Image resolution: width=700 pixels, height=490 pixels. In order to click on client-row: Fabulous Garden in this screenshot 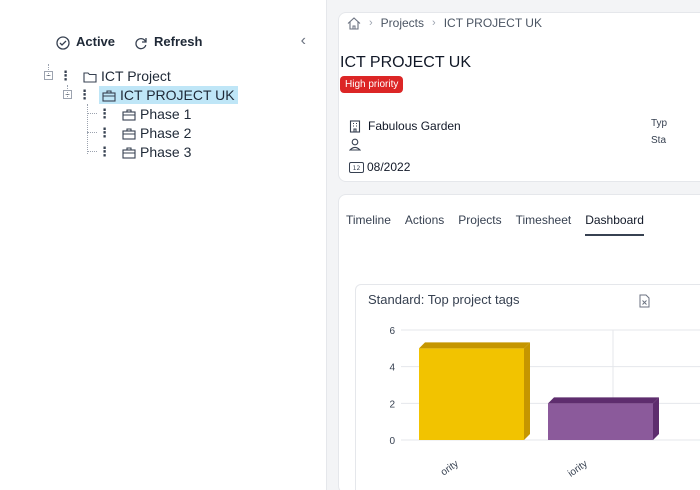, I will do `click(405, 126)`.